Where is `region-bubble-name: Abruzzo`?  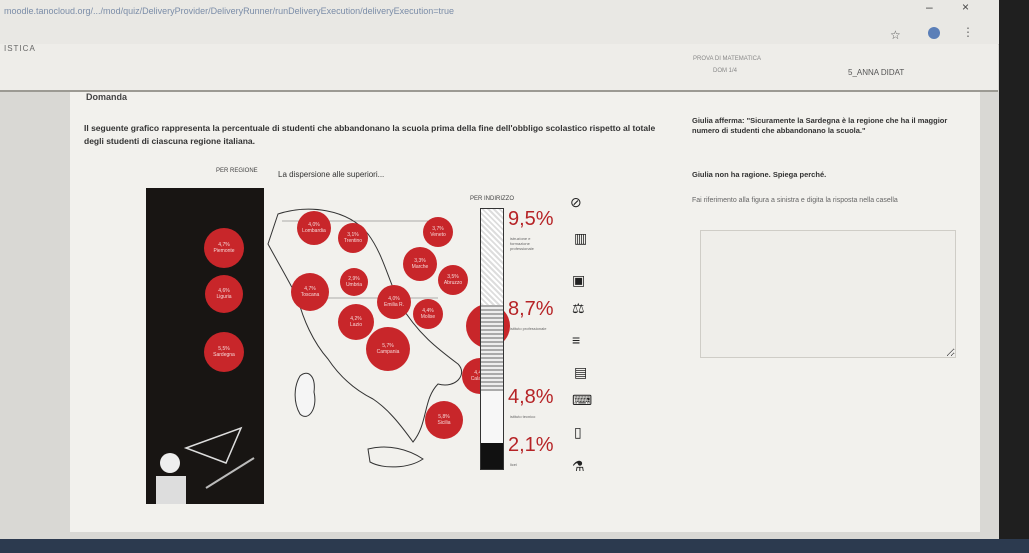
region-bubble-name: Abruzzo is located at coordinates (453, 283).